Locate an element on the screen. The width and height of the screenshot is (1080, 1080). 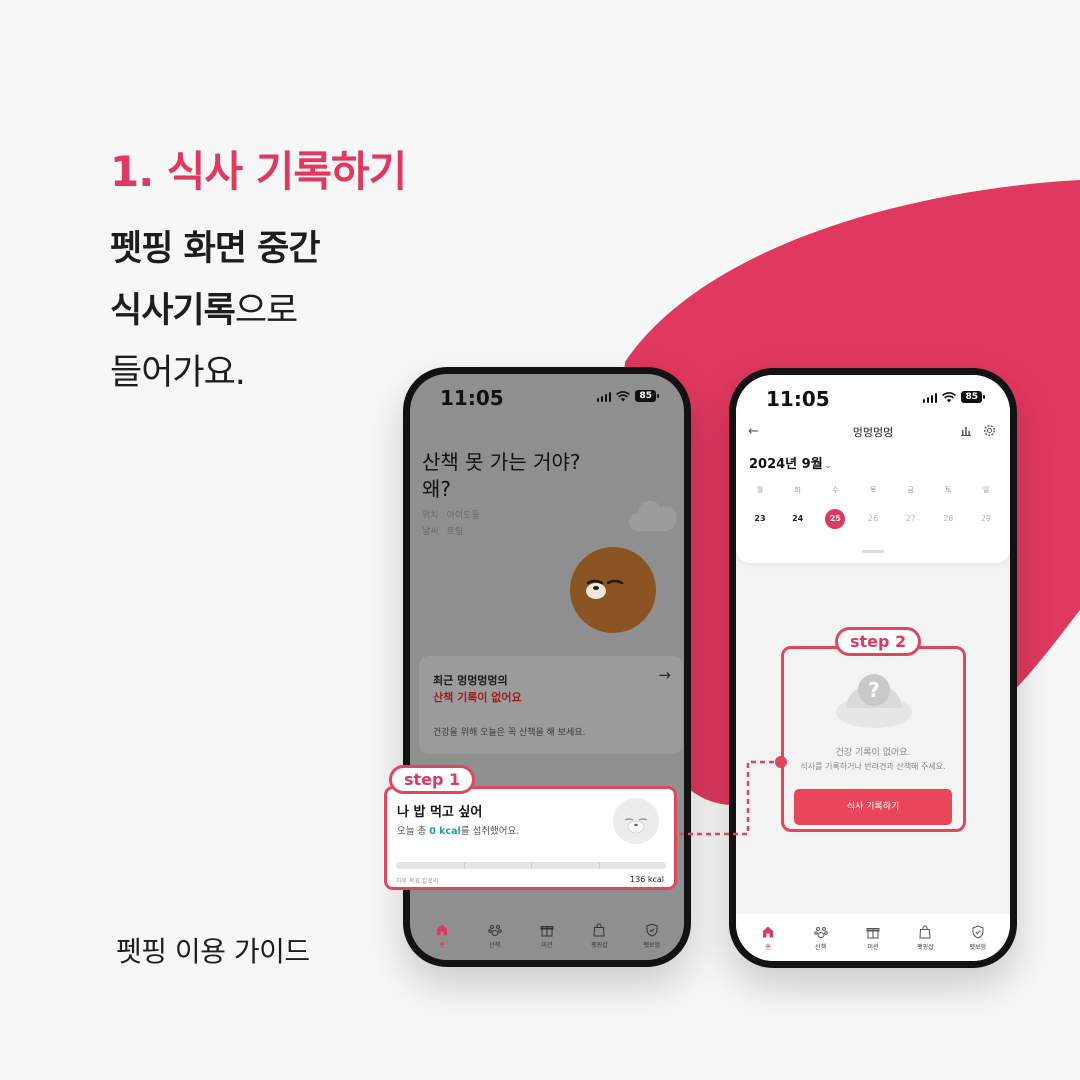
weather-value: 흐림 is located at coordinates (455, 532).